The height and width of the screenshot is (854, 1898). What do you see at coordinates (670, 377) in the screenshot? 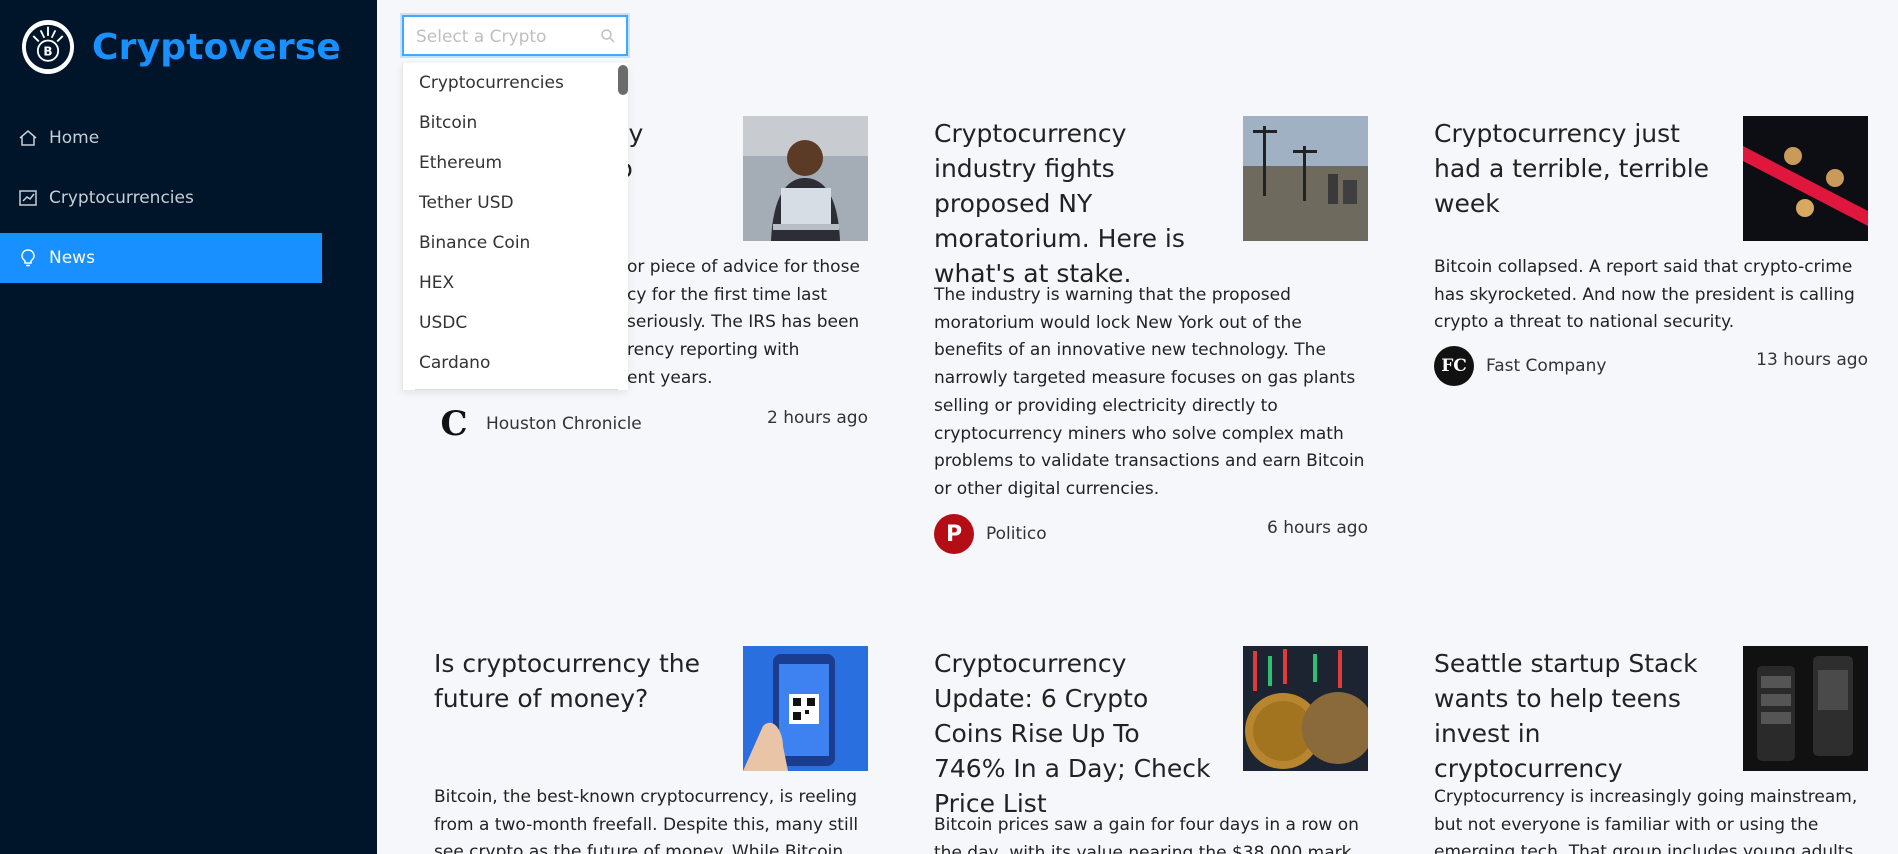
I see `news-desc-line: ent years.` at bounding box center [670, 377].